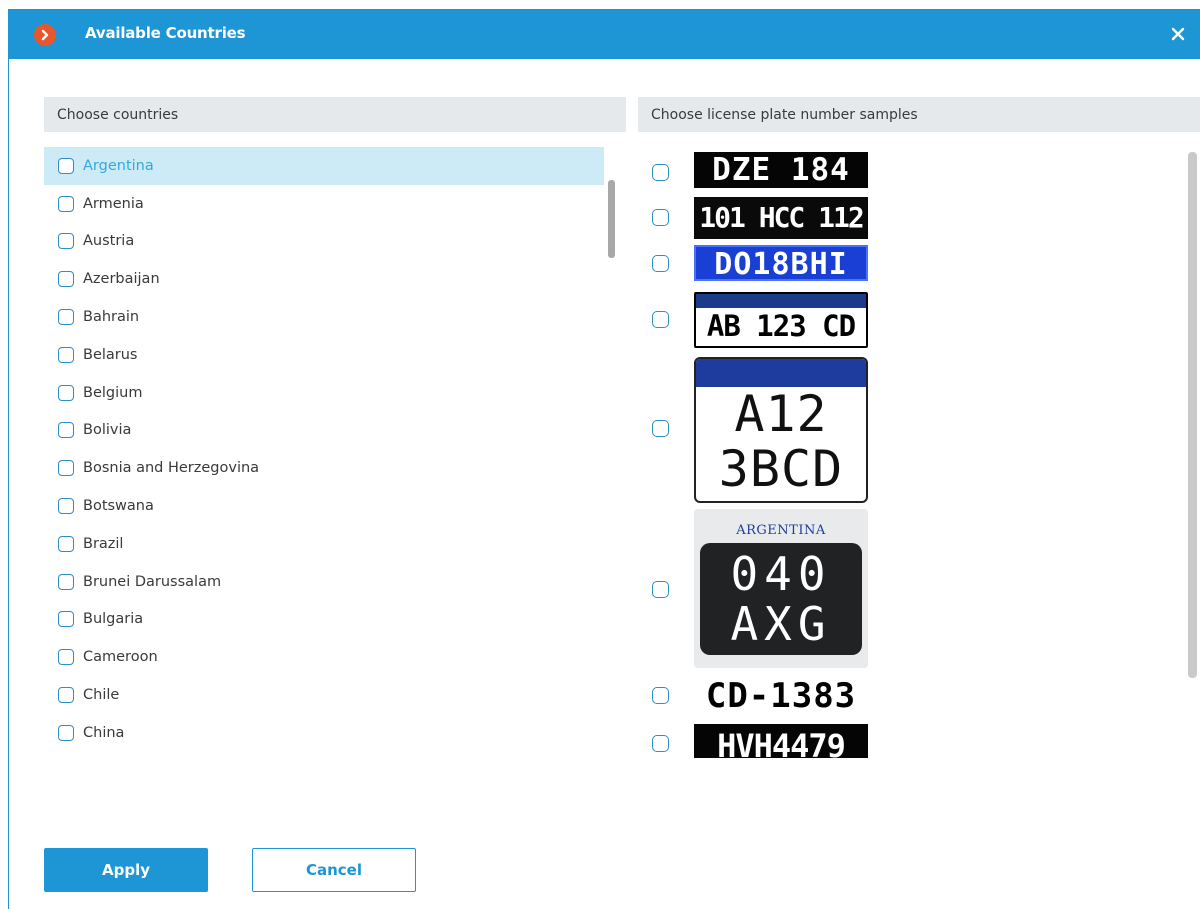  I want to click on country-item-armenia: Armenia, so click(324, 204).